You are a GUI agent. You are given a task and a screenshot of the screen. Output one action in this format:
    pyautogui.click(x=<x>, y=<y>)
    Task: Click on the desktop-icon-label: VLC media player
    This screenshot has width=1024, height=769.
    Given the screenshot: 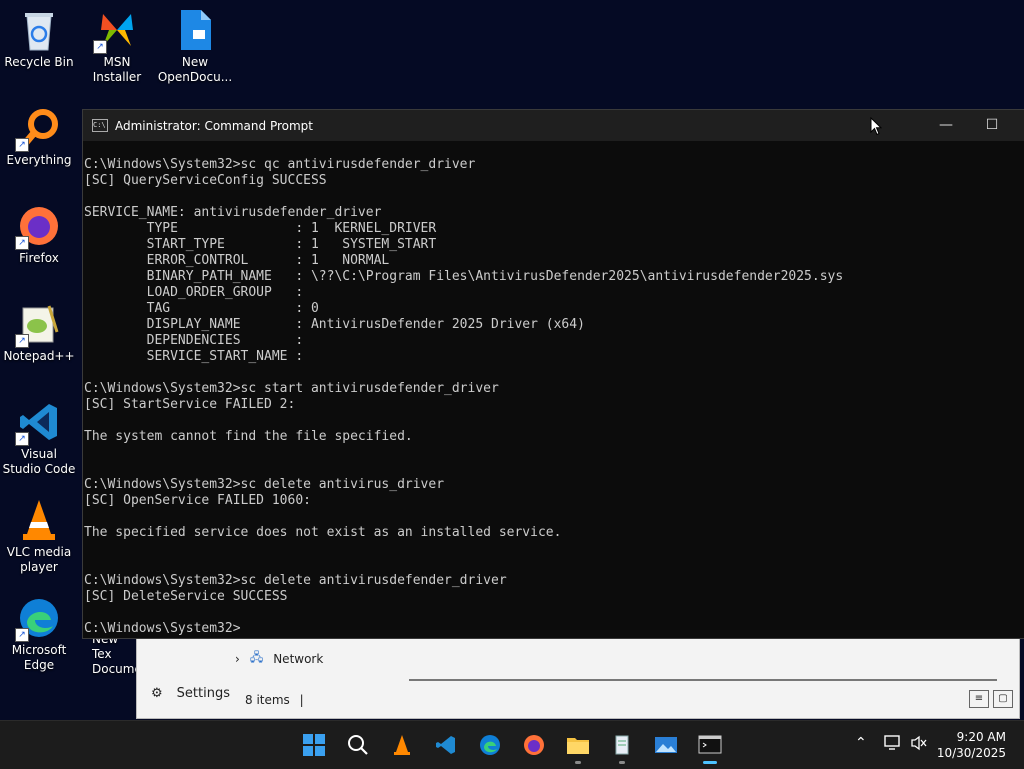 What is the action you would take?
    pyautogui.click(x=39, y=559)
    